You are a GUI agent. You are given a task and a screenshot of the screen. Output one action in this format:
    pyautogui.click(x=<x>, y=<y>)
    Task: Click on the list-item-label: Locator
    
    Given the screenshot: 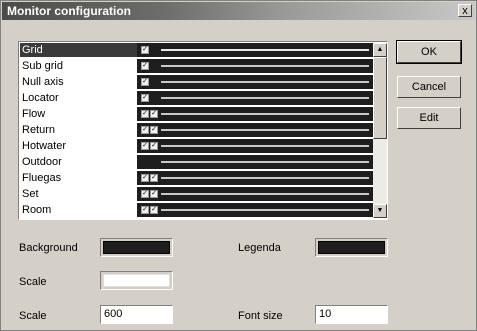 What is the action you would take?
    pyautogui.click(x=78, y=98)
    